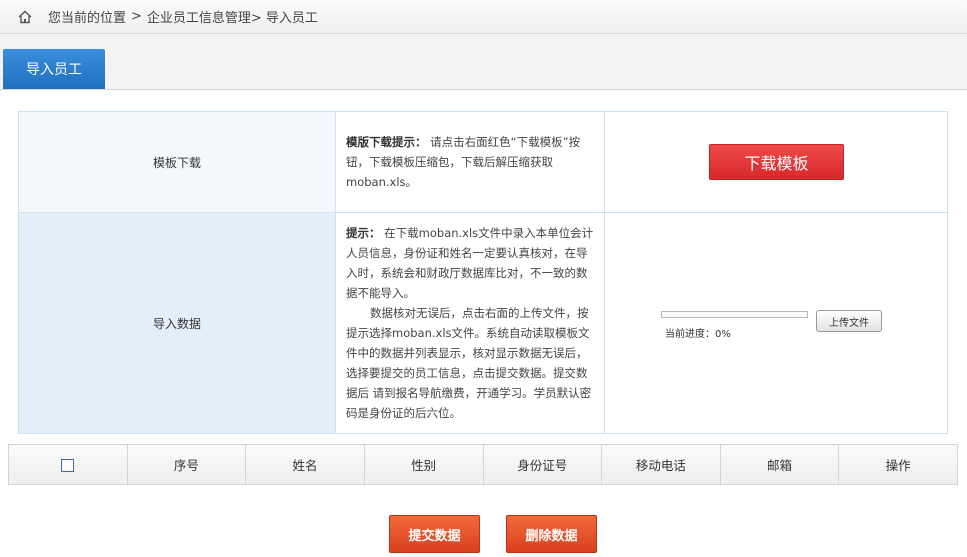  What do you see at coordinates (483, 62) in the screenshot?
I see `tab-strip: 导入员工` at bounding box center [483, 62].